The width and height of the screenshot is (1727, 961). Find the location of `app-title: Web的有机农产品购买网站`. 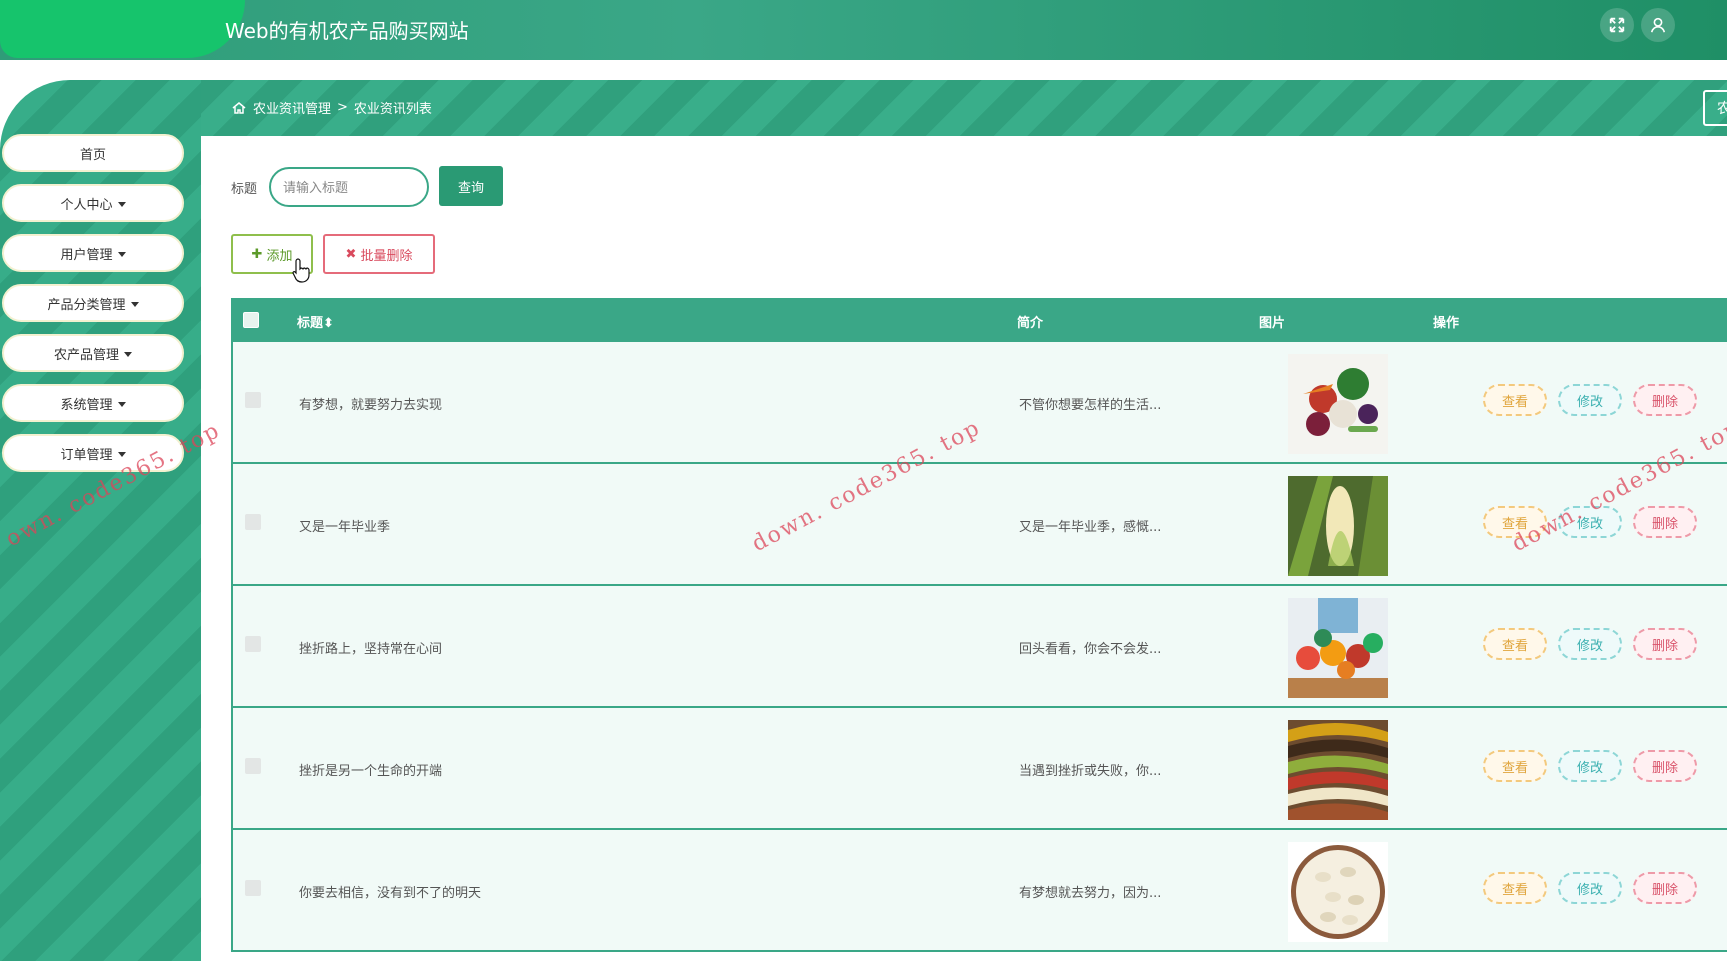

app-title: Web的有机农产品购买网站 is located at coordinates (347, 31).